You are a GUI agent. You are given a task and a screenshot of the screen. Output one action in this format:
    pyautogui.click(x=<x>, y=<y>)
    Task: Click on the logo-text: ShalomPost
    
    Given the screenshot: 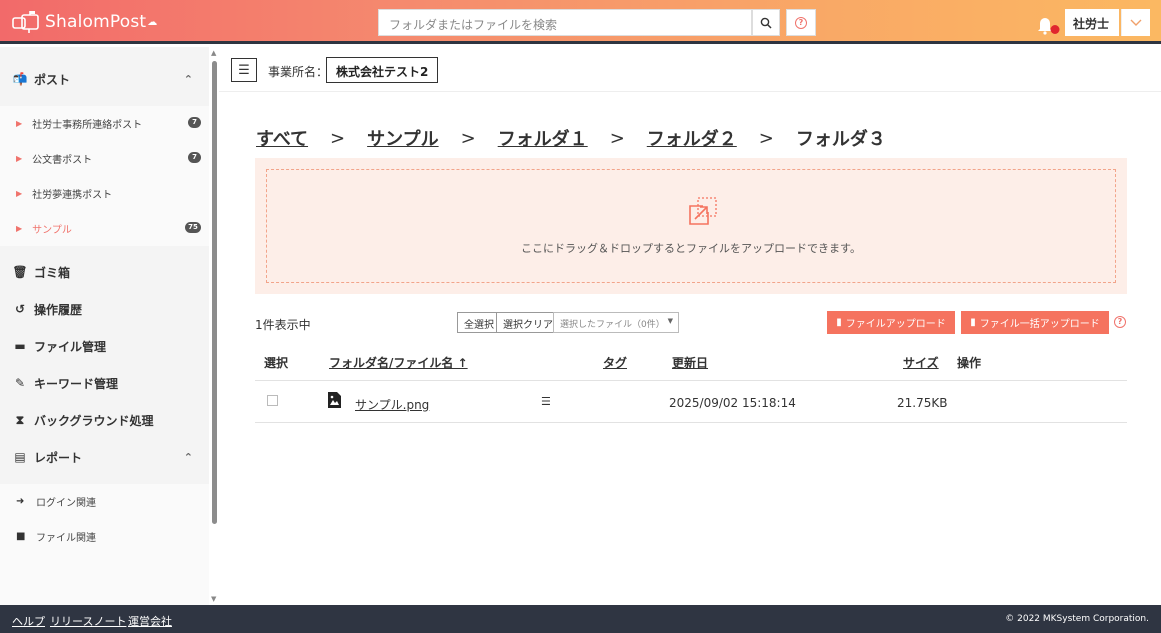 What is the action you would take?
    pyautogui.click(x=96, y=22)
    